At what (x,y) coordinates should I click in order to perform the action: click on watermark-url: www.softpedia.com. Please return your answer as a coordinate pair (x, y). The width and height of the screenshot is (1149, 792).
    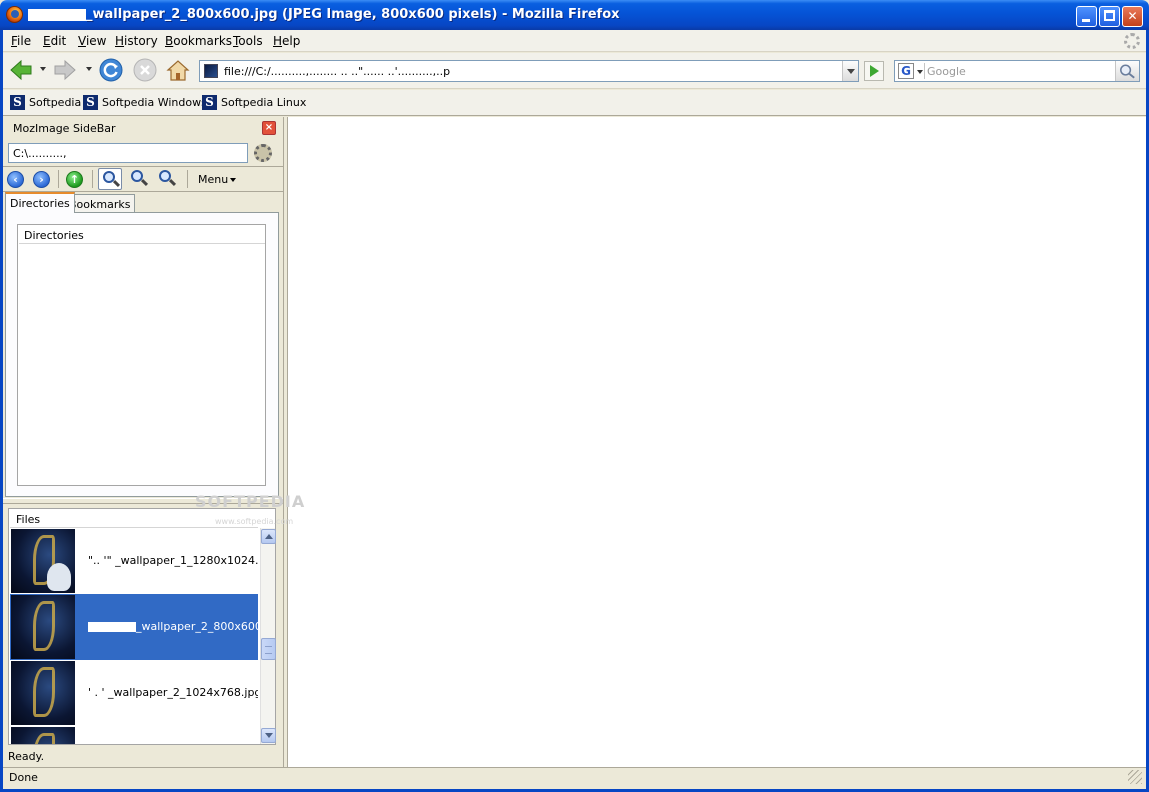
    Looking at the image, I should click on (254, 521).